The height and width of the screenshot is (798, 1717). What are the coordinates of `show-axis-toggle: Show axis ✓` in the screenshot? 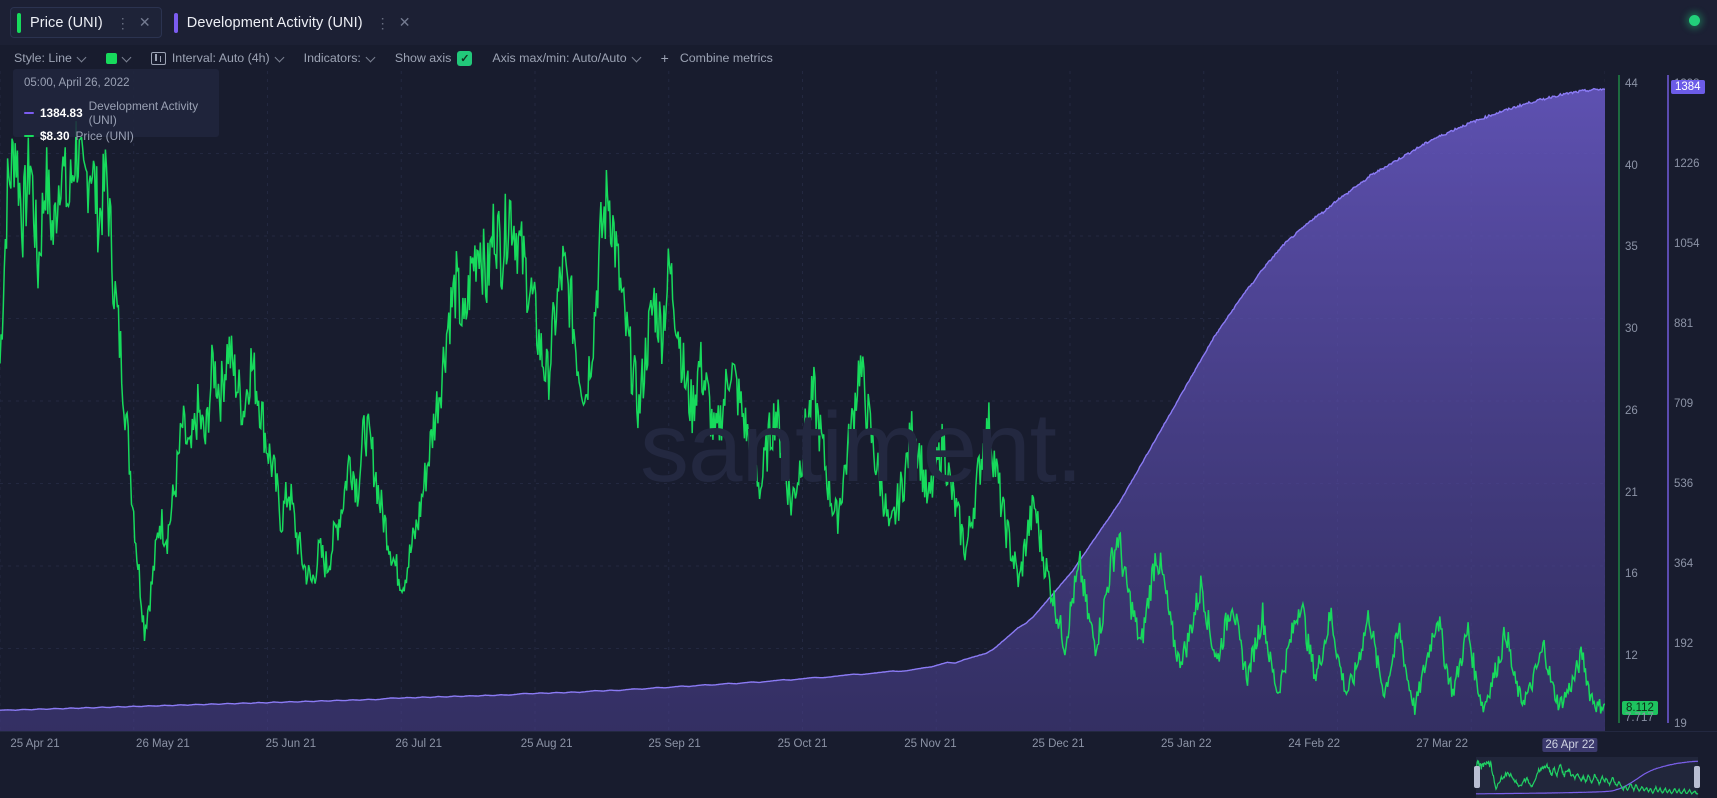 It's located at (433, 58).